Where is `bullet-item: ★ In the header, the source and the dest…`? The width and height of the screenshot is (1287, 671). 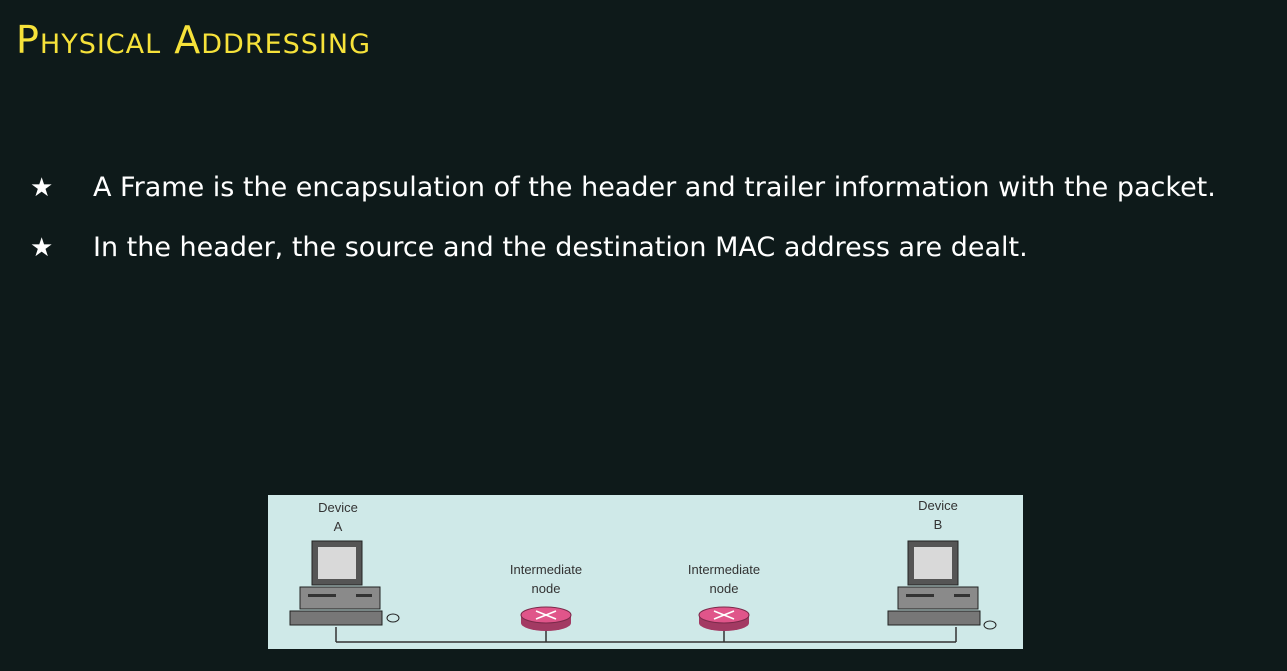
bullet-item: ★ In the header, the source and the dest… is located at coordinates (650, 248).